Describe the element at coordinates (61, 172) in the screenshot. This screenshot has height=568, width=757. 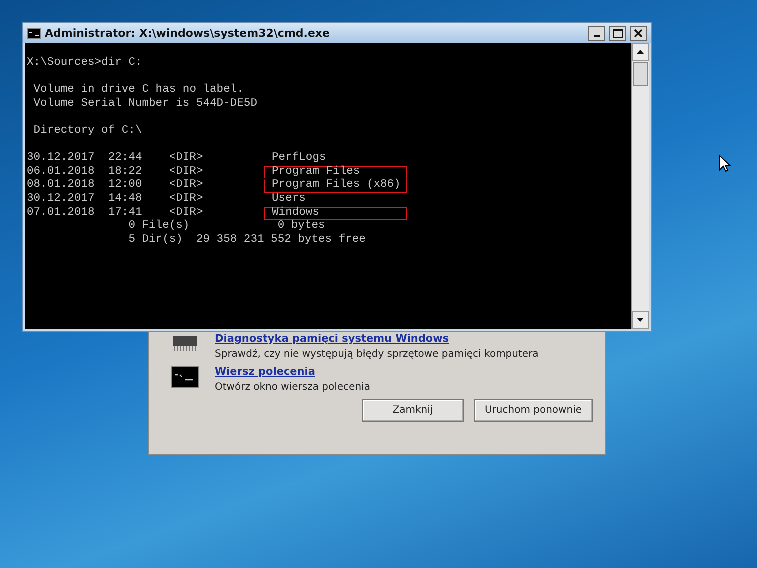
I see `date-text: 06.01.2018` at that location.